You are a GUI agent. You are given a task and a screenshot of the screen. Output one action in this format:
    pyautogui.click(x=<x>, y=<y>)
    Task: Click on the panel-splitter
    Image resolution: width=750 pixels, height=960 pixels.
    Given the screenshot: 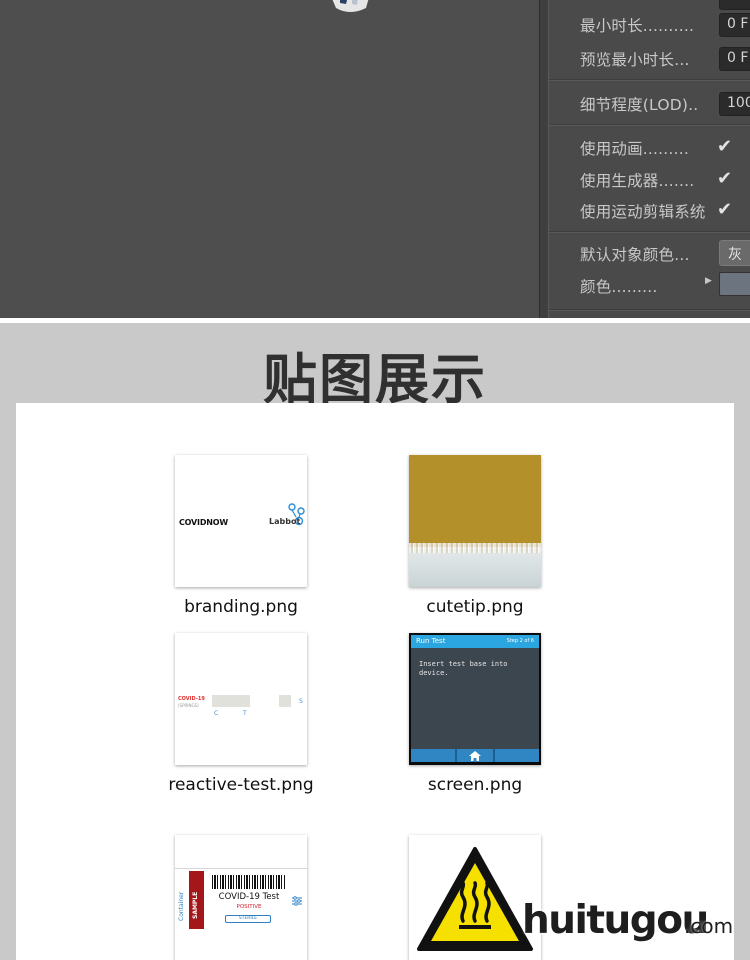 What is the action you would take?
    pyautogui.click(x=544, y=159)
    